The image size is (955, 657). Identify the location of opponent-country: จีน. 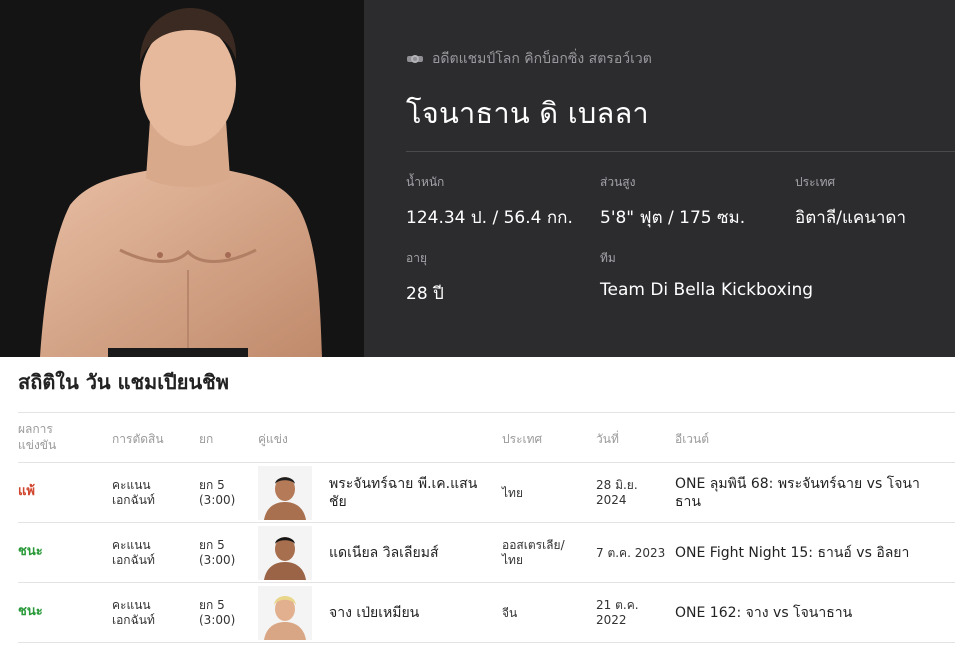
(510, 613).